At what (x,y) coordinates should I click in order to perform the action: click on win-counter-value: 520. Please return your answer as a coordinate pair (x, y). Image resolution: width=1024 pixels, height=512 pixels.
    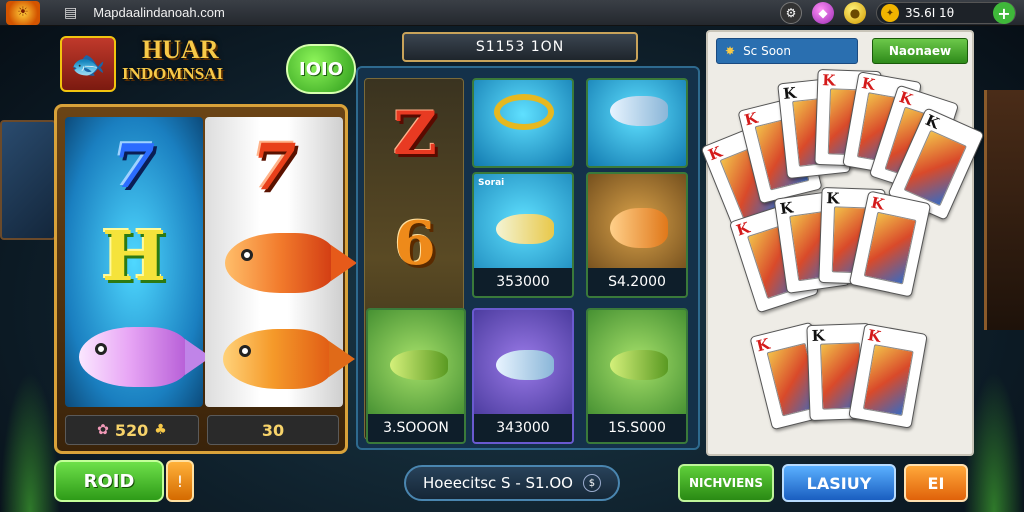
    Looking at the image, I should click on (131, 430).